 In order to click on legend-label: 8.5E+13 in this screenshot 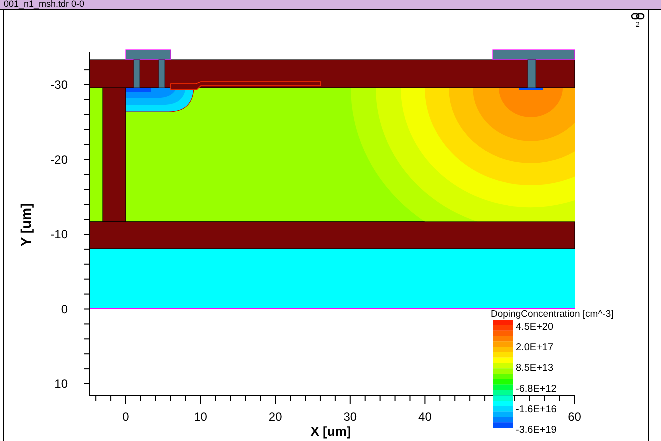, I will do `click(535, 368)`.